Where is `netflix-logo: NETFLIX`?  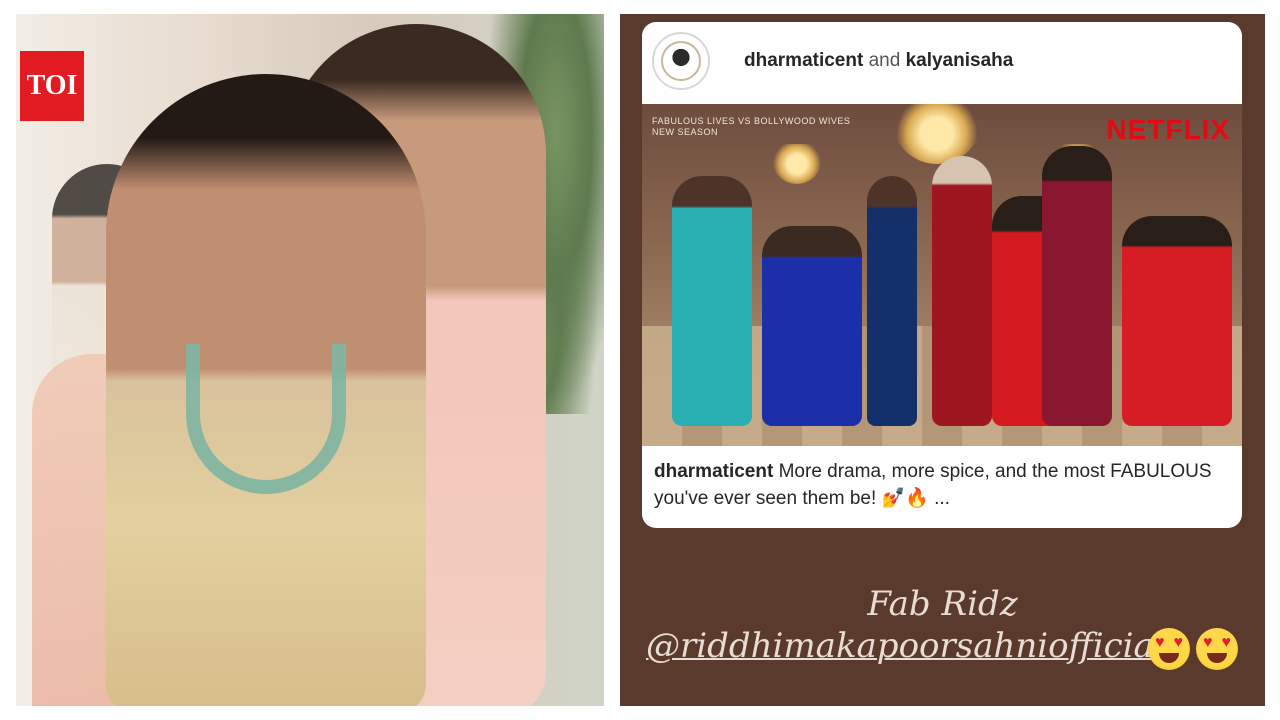
netflix-logo: NETFLIX is located at coordinates (1168, 129).